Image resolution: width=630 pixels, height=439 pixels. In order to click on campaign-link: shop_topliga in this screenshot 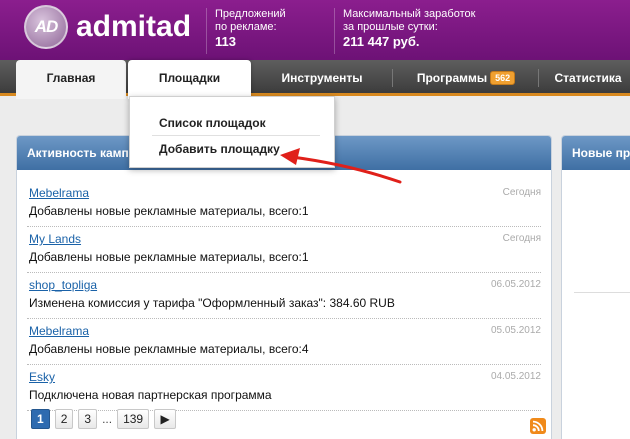, I will do `click(63, 285)`.